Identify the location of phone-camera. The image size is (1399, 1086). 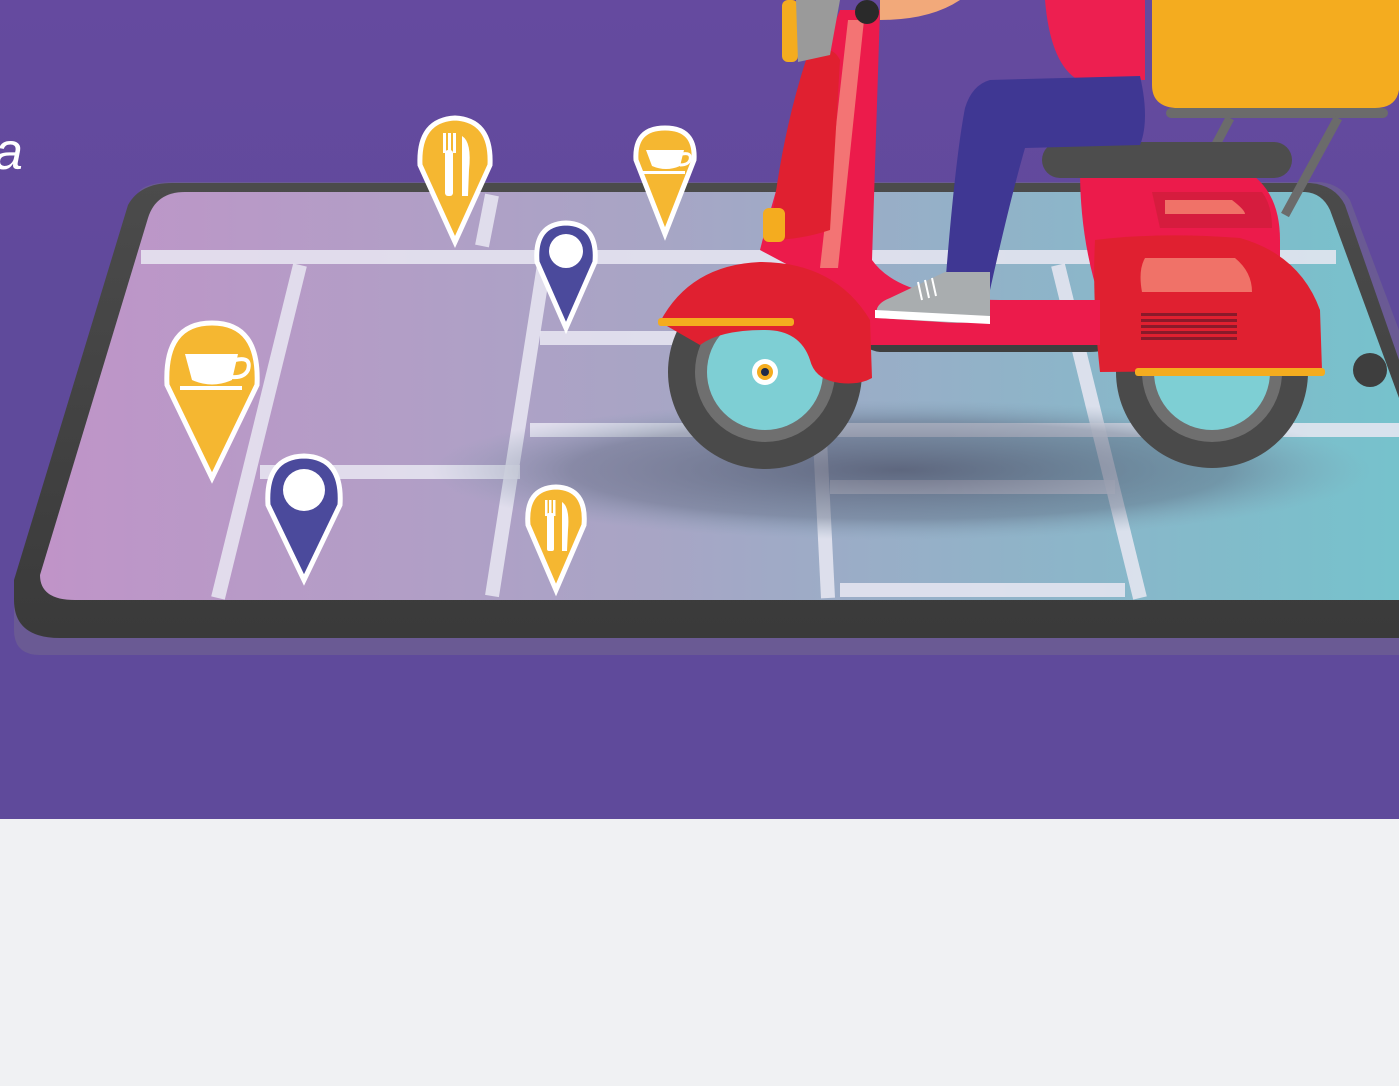
(1370, 370).